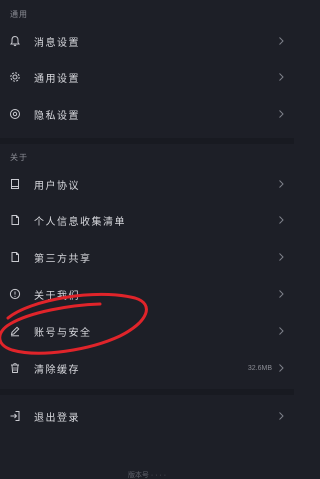  What do you see at coordinates (147, 184) in the screenshot?
I see `row-user-agreement: 用户协议` at bounding box center [147, 184].